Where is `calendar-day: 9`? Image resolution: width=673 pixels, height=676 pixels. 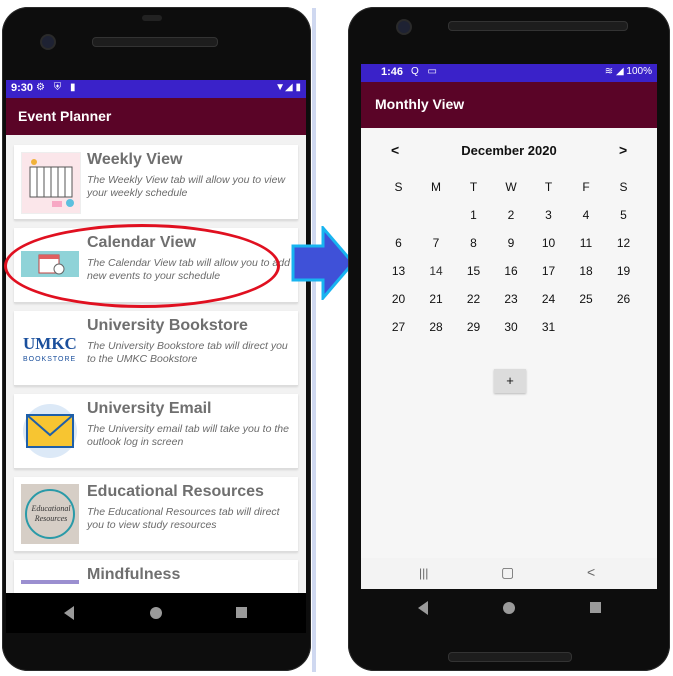
calendar-day: 9 is located at coordinates (511, 243).